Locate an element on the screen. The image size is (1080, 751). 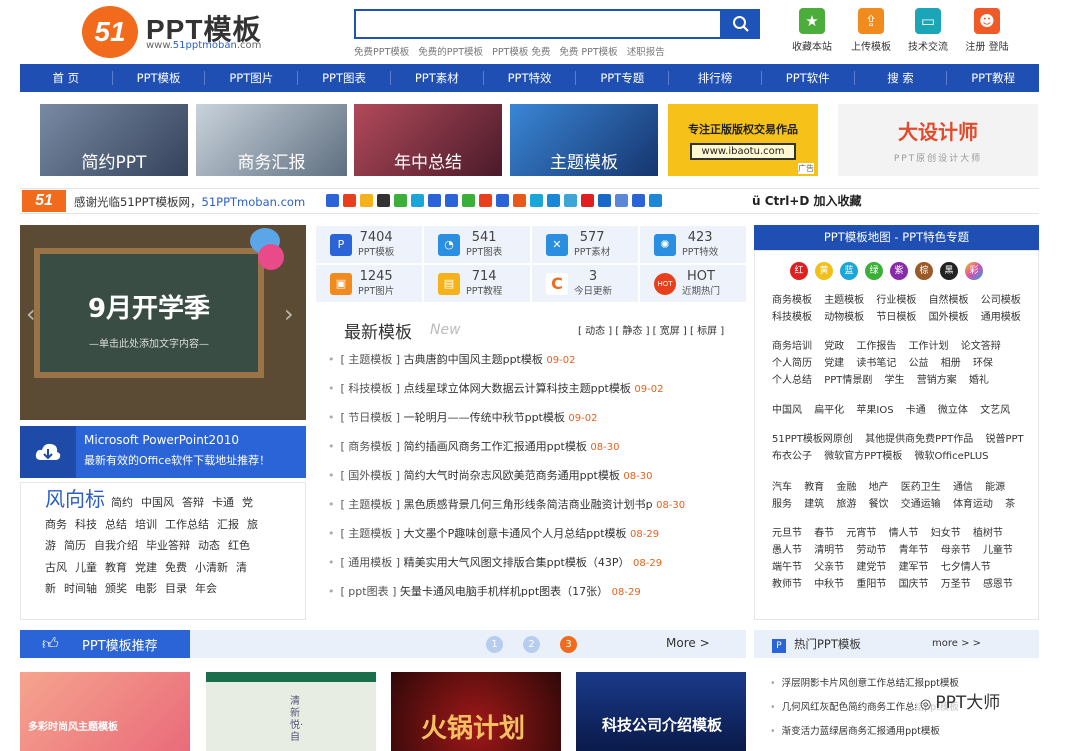
map-tag-link: 植树节 is located at coordinates (988, 533).